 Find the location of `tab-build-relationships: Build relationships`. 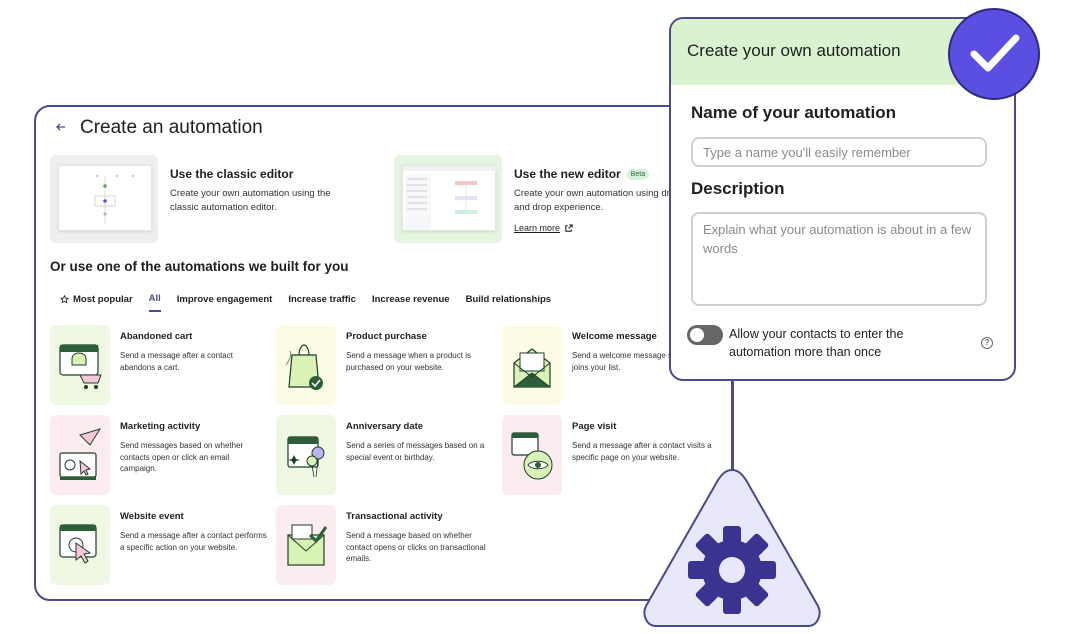

tab-build-relationships: Build relationships is located at coordinates (509, 302).